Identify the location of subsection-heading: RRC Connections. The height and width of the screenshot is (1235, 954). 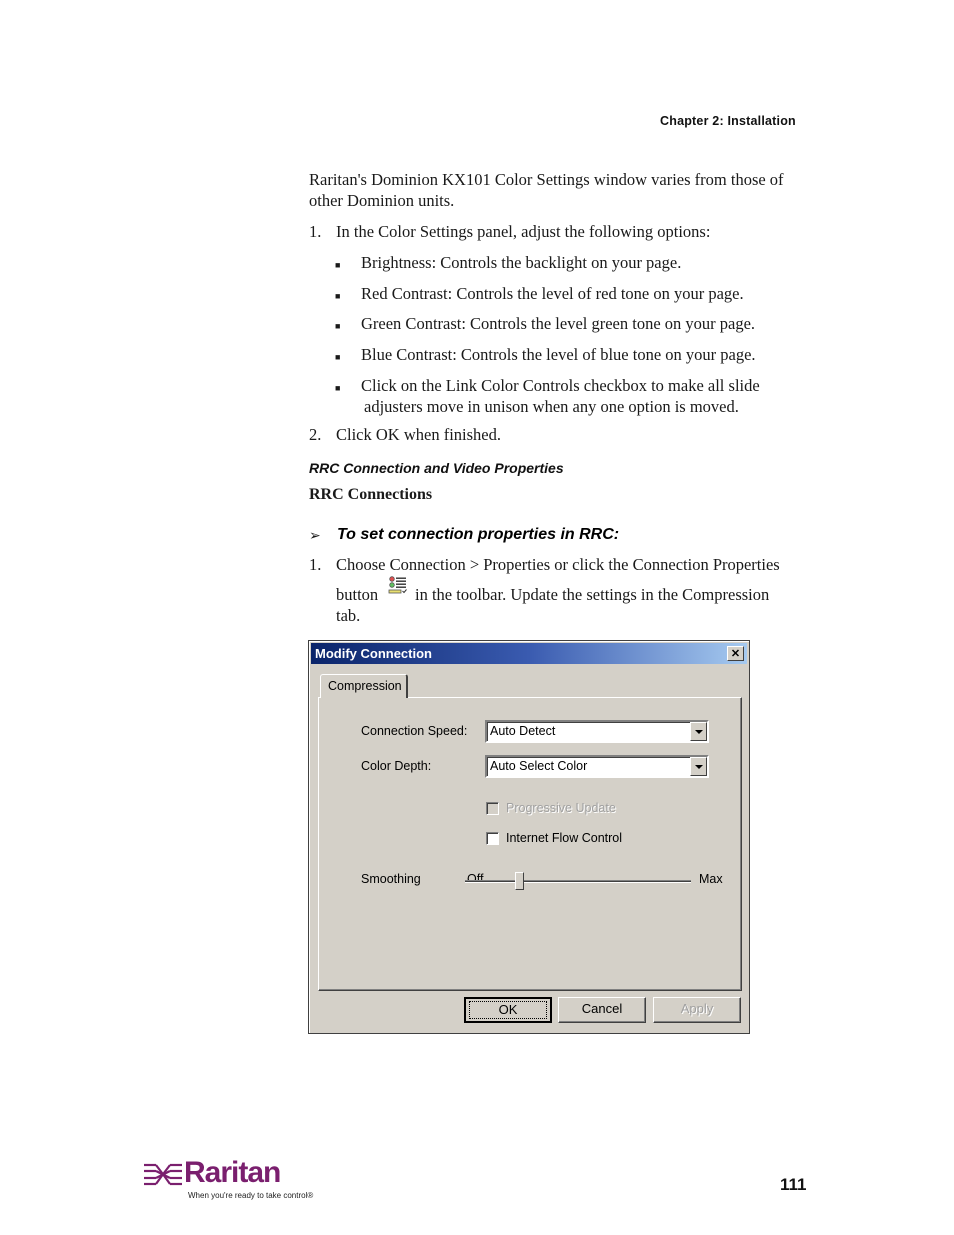
(371, 494).